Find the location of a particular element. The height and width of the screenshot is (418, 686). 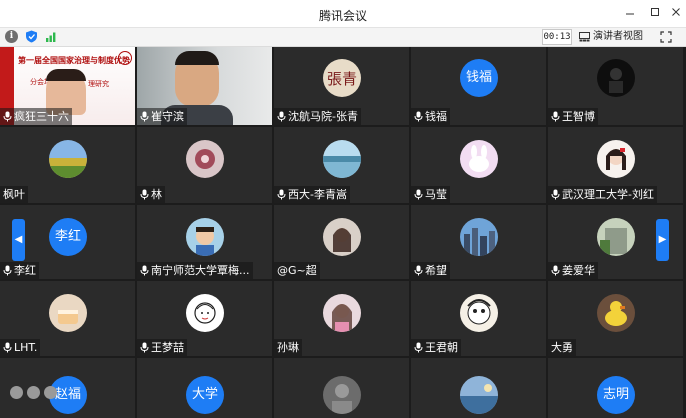

participant-tile: 钱福 钱福 is located at coordinates (478, 86).